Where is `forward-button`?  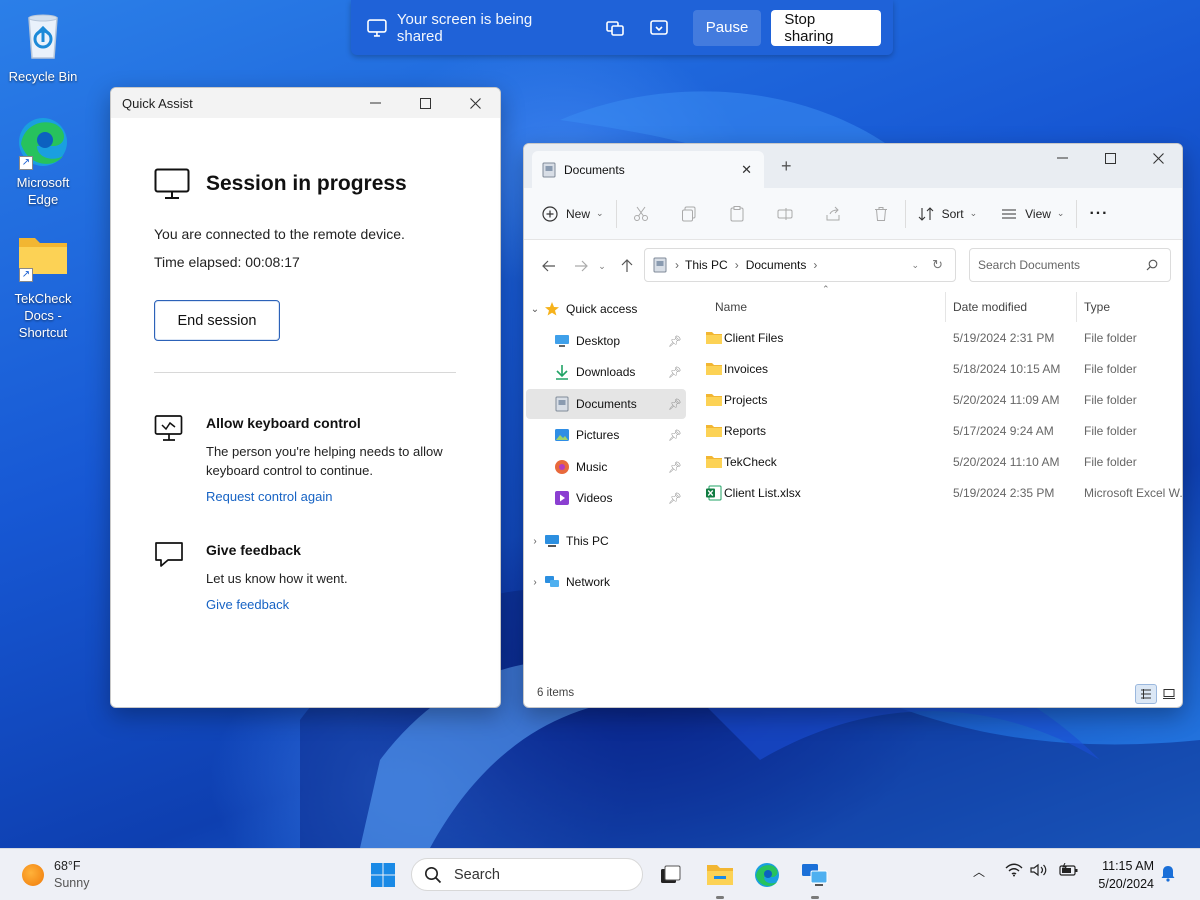
forward-button is located at coordinates (581, 266).